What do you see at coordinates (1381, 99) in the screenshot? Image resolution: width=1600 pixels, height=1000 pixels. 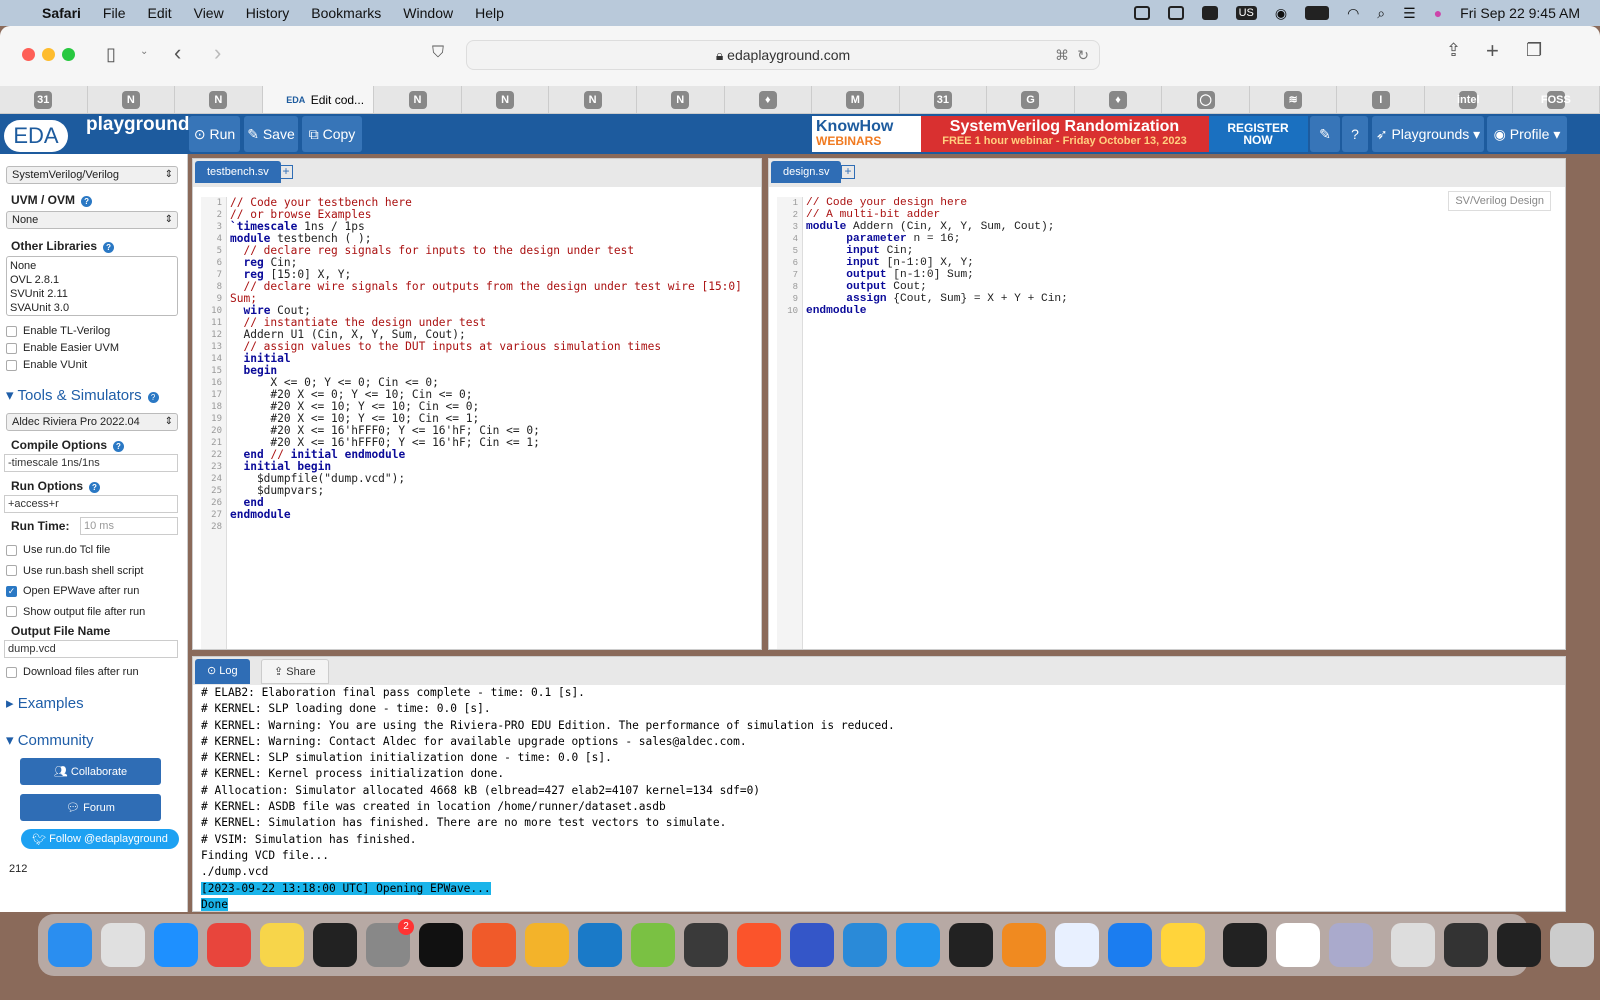 I see `browser-tab: I` at bounding box center [1381, 99].